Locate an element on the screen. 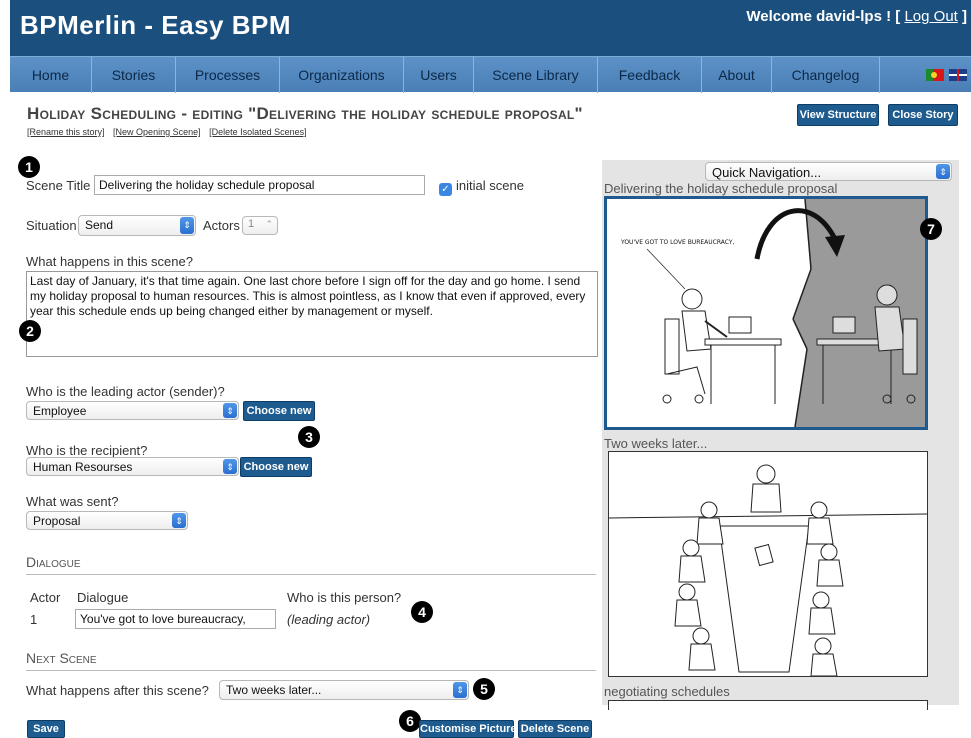 Image resolution: width=971 pixels, height=738 pixels. scene-title-label: Scene Title is located at coordinates (58, 185).